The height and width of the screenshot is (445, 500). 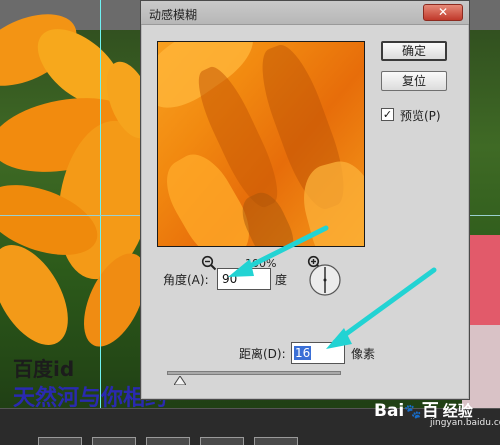 What do you see at coordinates (420, 116) in the screenshot?
I see `preview-label: 预览(P)` at bounding box center [420, 116].